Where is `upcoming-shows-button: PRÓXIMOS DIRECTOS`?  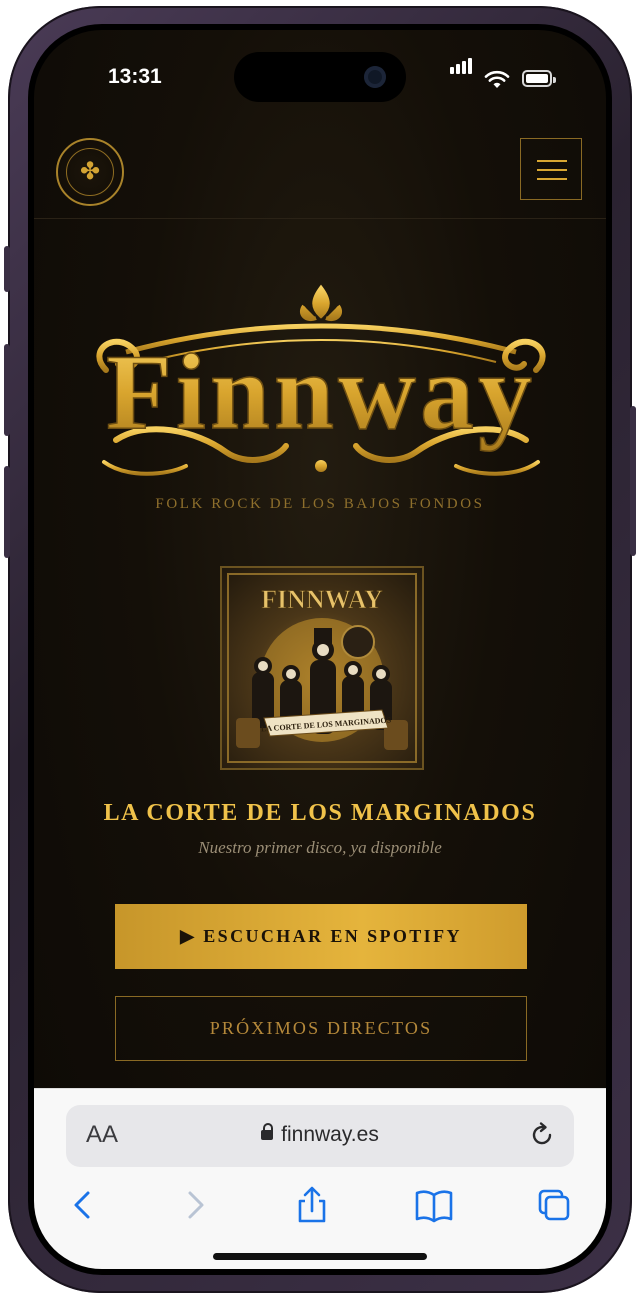
upcoming-shows-button: PRÓXIMOS DIRECTOS is located at coordinates (321, 1028).